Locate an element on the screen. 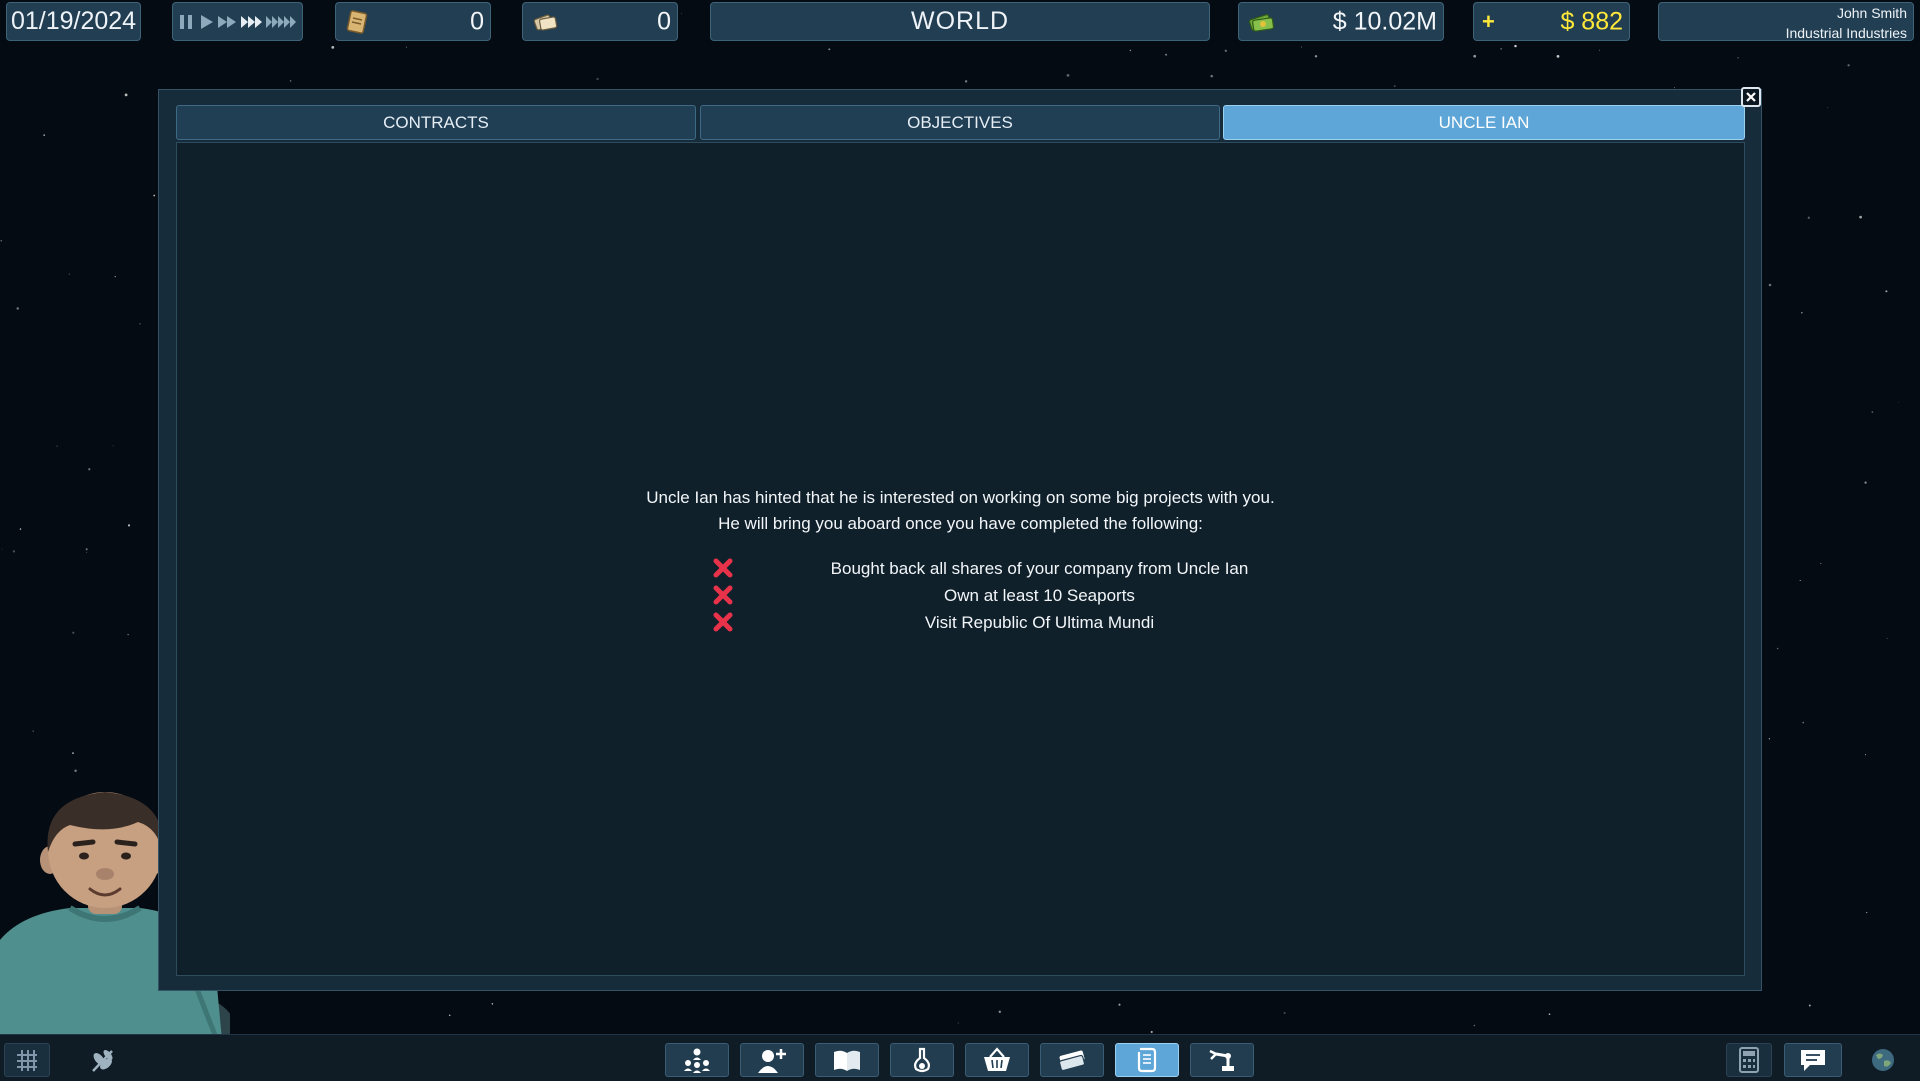 This screenshot has width=1920, height=1081. play-icon is located at coordinates (207, 22).